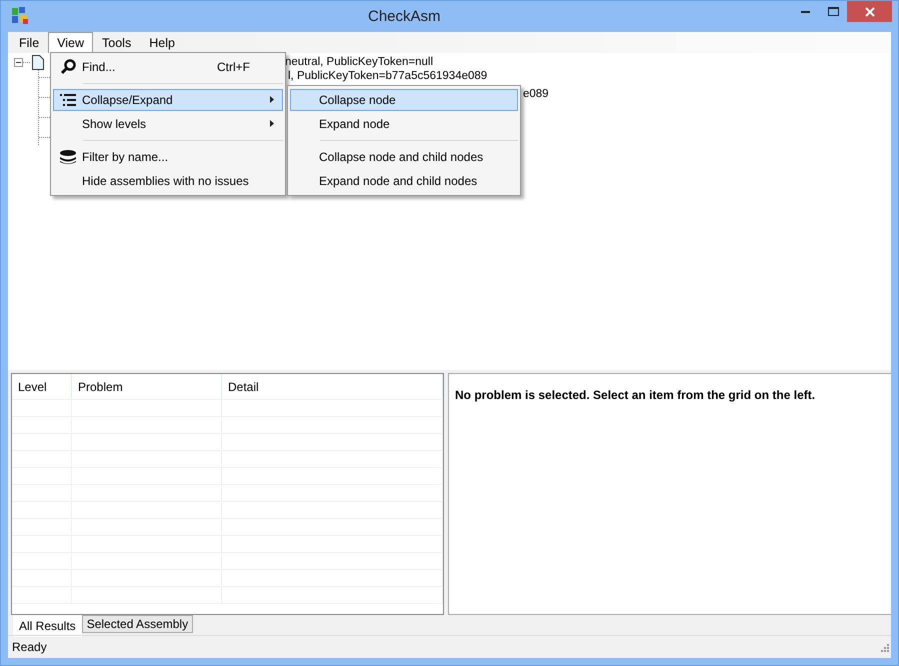 This screenshot has height=666, width=899. Describe the element at coordinates (404, 181) in the screenshot. I see `menu-item: Expand node and child nodes` at that location.